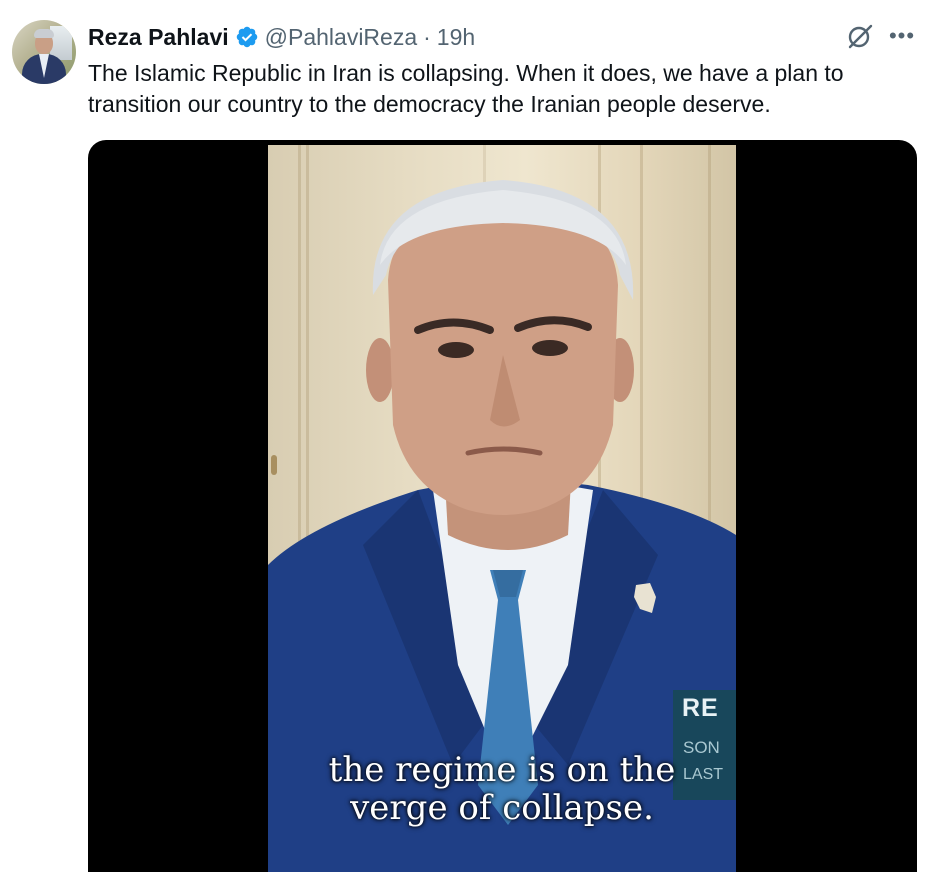  What do you see at coordinates (502, 808) in the screenshot?
I see `caption-line-2: verge of collapse.` at bounding box center [502, 808].